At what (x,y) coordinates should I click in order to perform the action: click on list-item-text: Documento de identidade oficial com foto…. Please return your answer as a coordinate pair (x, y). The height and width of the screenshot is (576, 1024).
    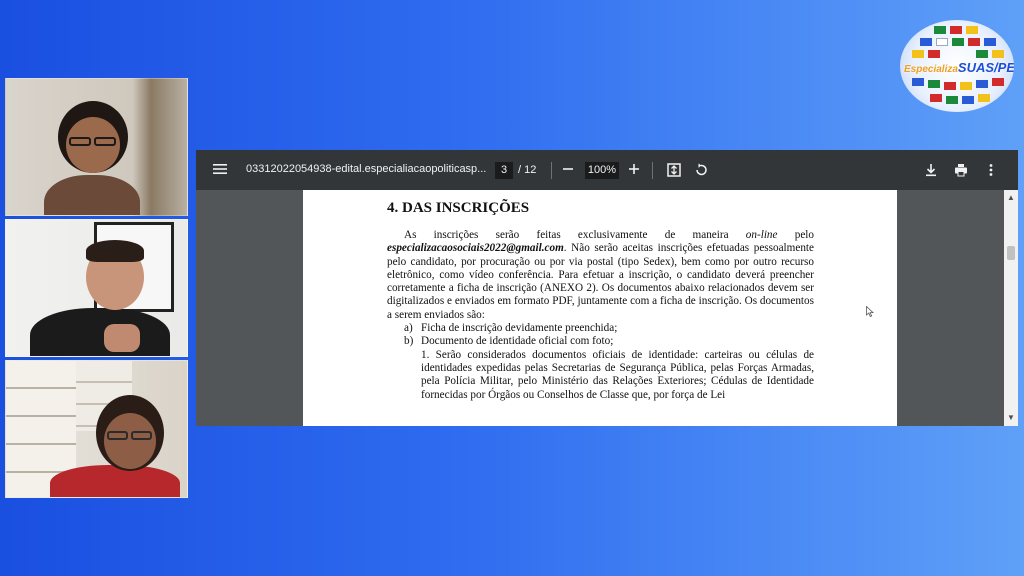
    Looking at the image, I should click on (517, 341).